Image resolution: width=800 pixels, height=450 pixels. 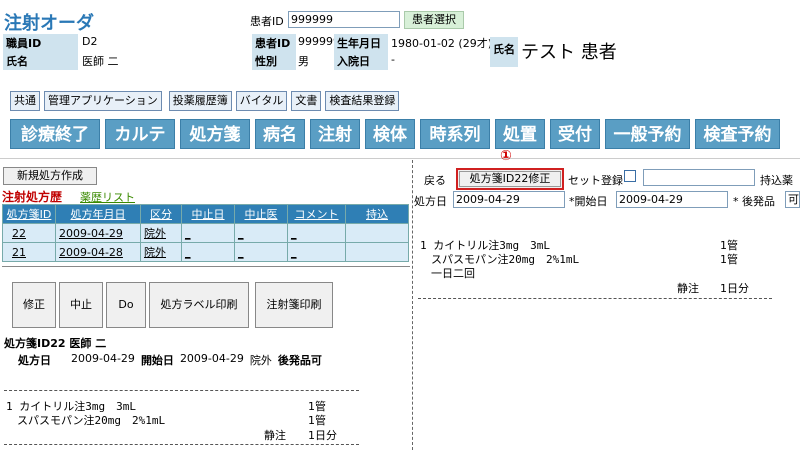 What do you see at coordinates (260, 360) in the screenshot?
I see `detail-division: 院外` at bounding box center [260, 360].